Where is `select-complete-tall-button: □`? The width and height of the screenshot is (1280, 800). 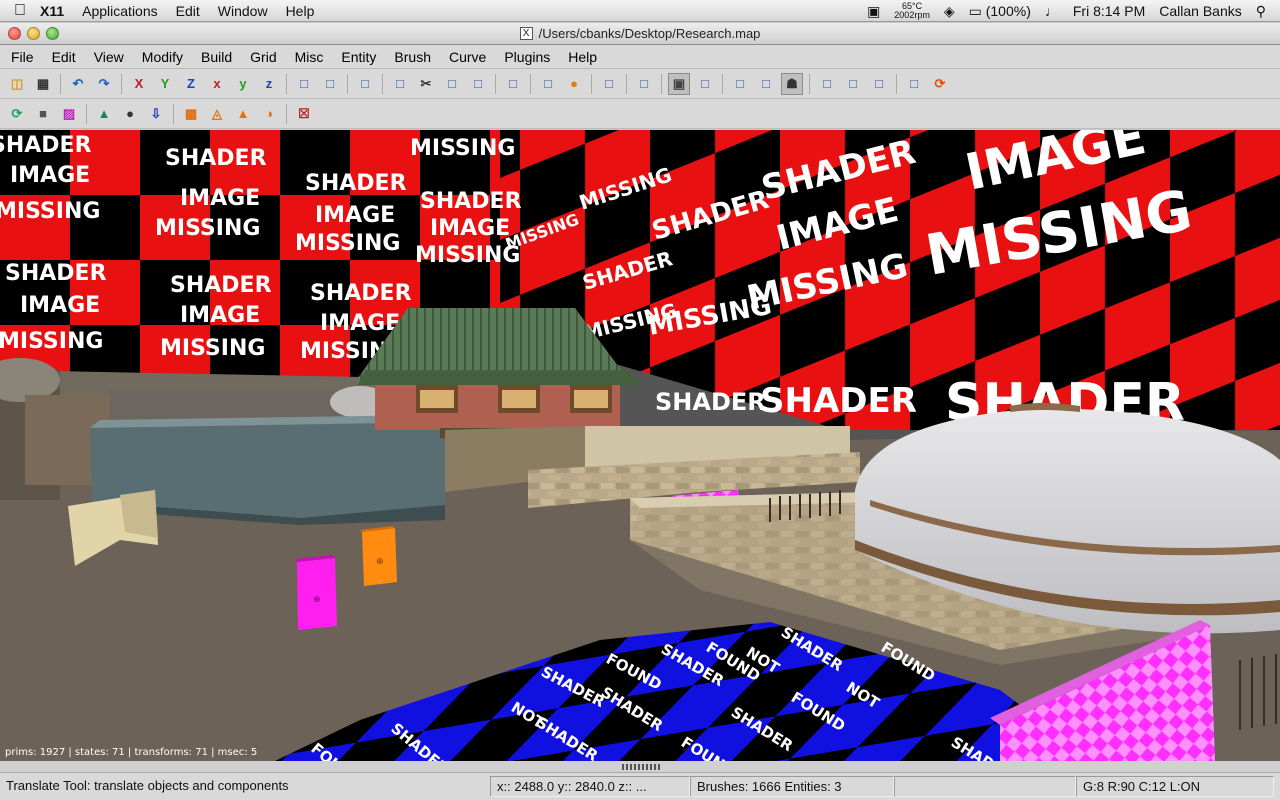 select-complete-tall-button: □ is located at coordinates (304, 84).